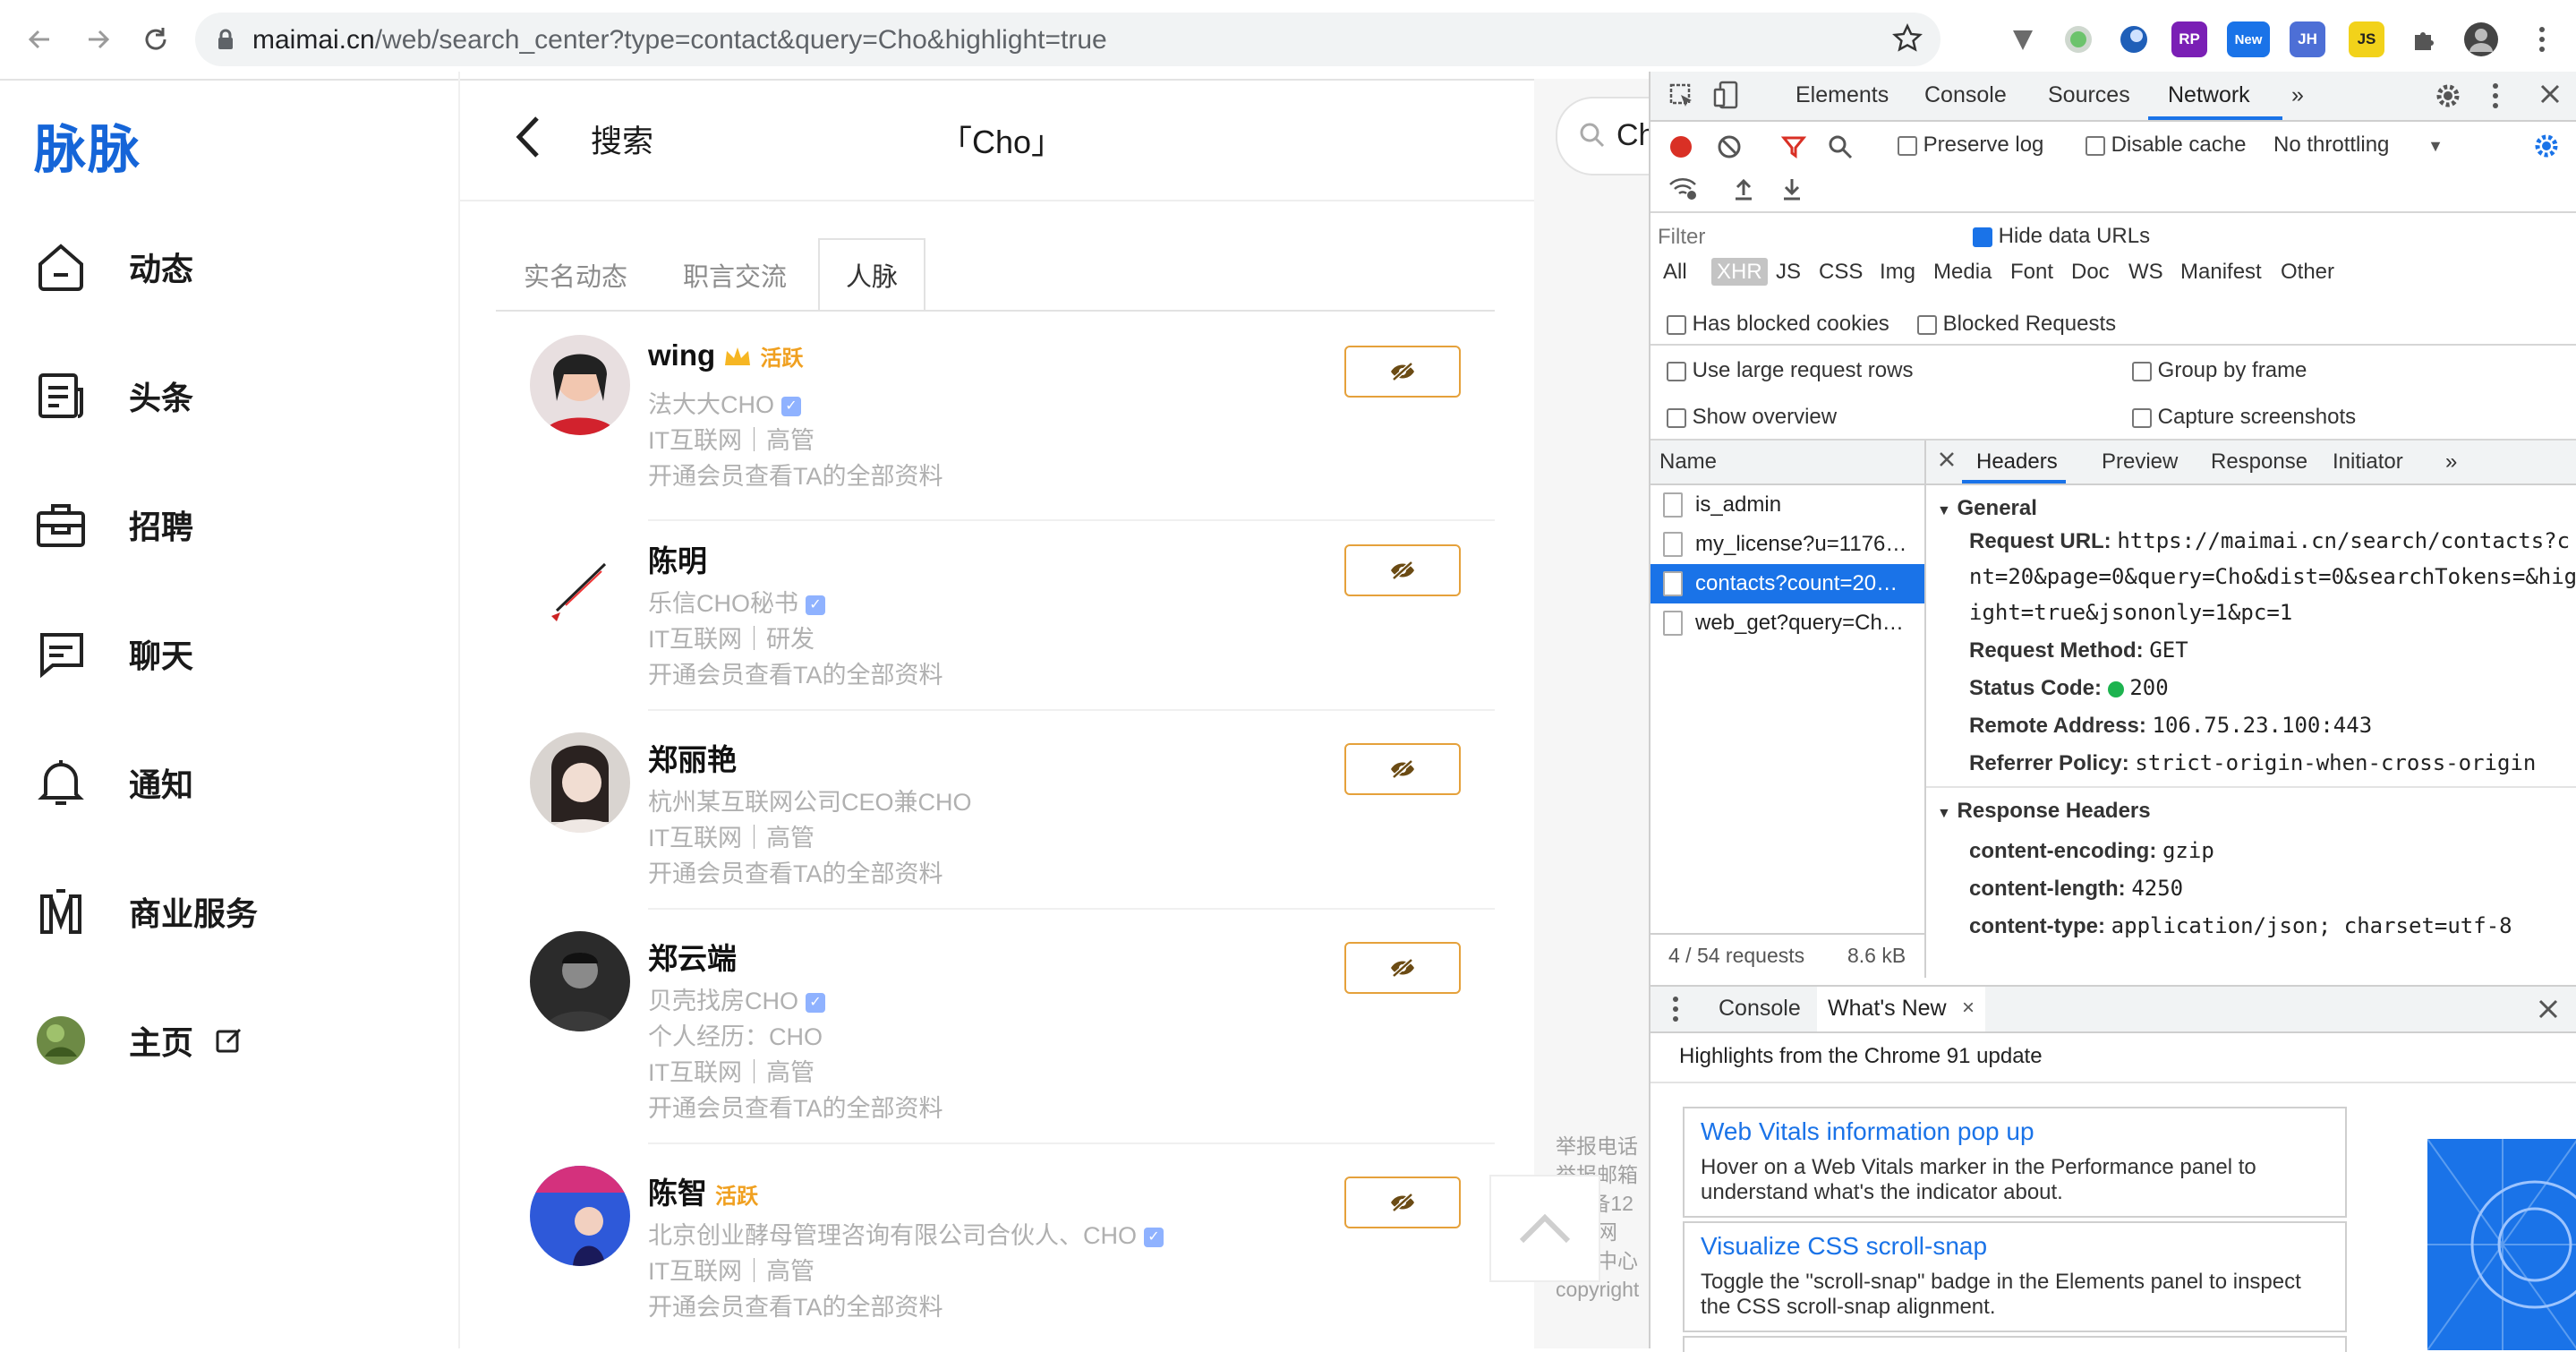 This screenshot has width=2576, height=1352. Describe the element at coordinates (1901, 1009) in the screenshot. I see `drawer-tab-whats-new: What's New ×` at that location.